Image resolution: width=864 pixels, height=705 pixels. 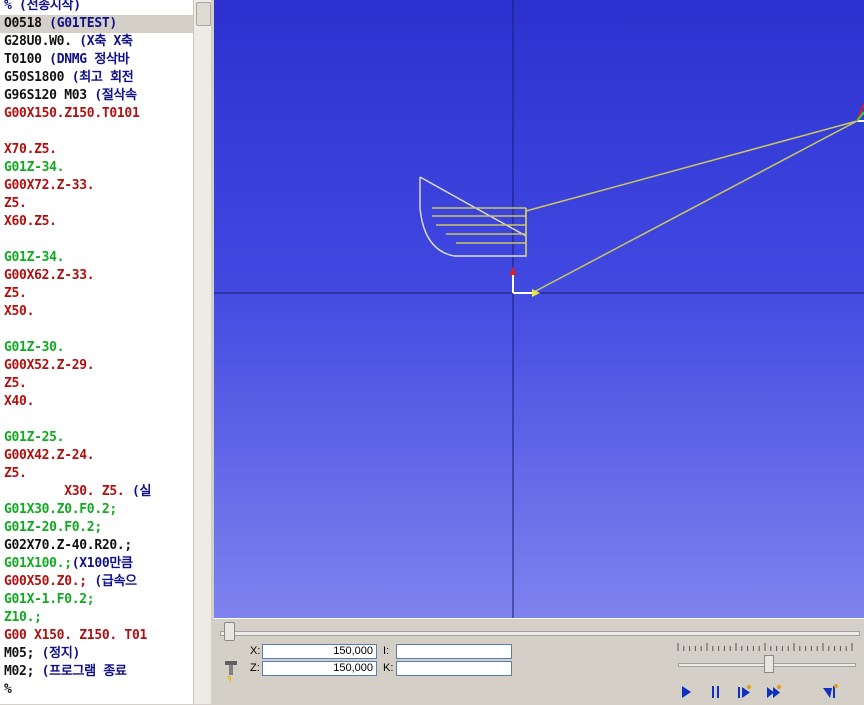 What do you see at coordinates (96, 438) in the screenshot?
I see `code-line: G01Z-25.` at bounding box center [96, 438].